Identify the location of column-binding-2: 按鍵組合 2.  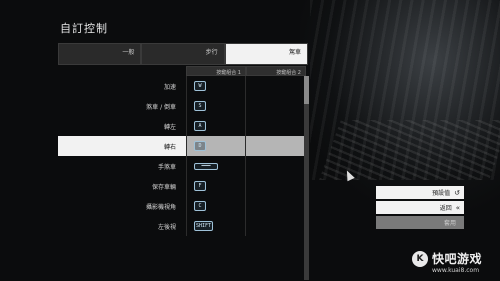
(276, 71).